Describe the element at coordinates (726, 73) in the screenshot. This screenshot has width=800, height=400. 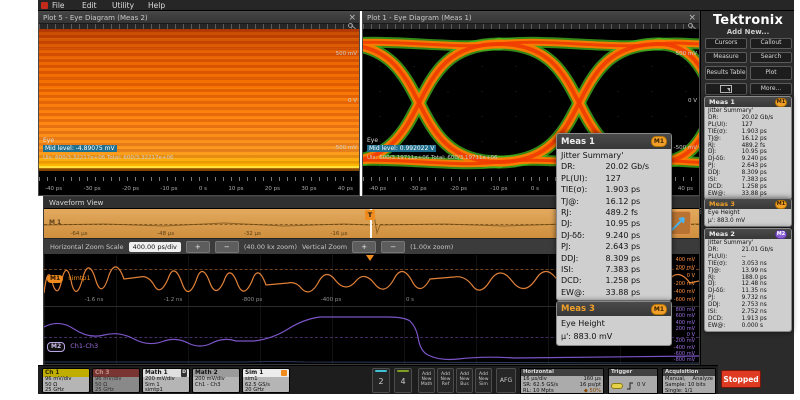
I see `results-table-button: Results Table` at that location.